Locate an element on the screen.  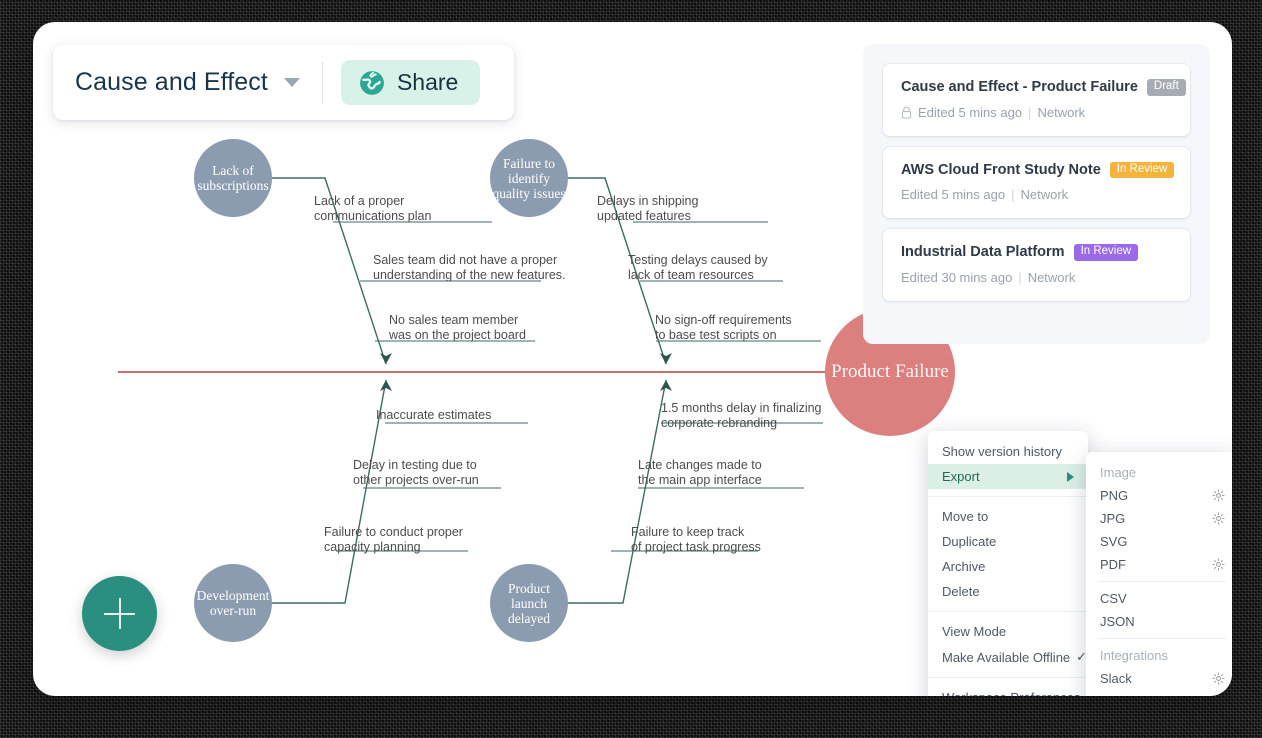
document-title-row: Cause and Effect - Product Failure Draft is located at coordinates (1043, 87).